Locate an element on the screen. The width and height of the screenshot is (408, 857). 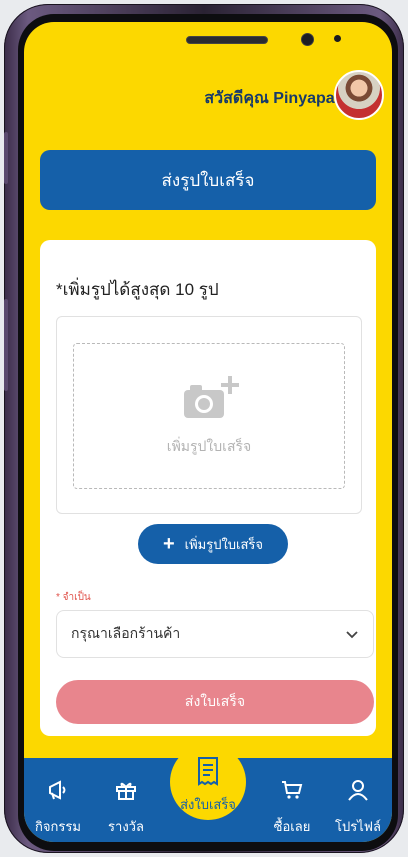
nav-item-activities: กิจกรรม is located at coordinates (58, 800).